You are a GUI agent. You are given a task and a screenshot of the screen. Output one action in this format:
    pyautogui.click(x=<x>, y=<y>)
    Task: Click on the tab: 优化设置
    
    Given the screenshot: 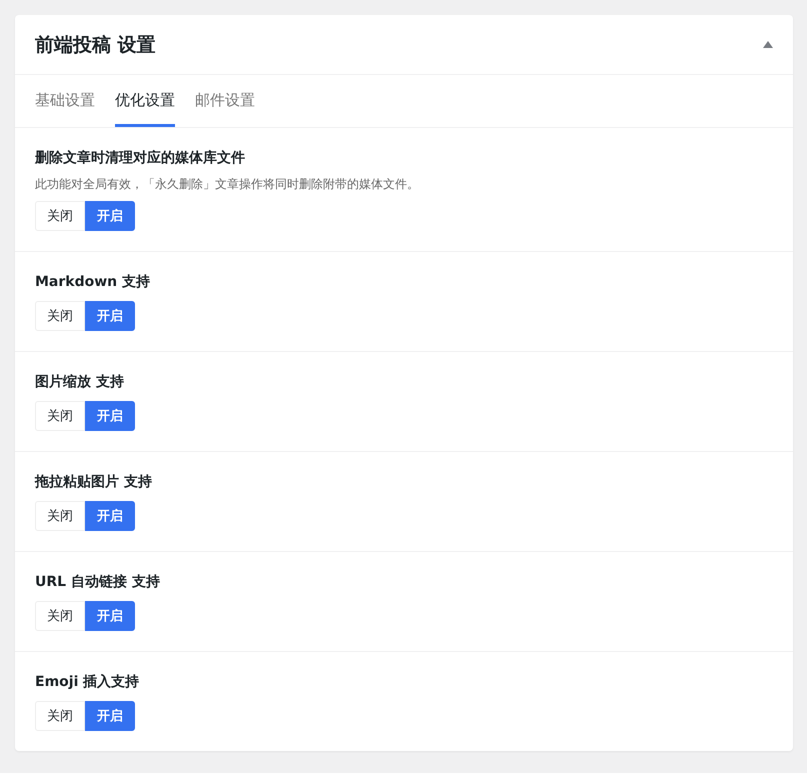 What is the action you would take?
    pyautogui.click(x=145, y=101)
    